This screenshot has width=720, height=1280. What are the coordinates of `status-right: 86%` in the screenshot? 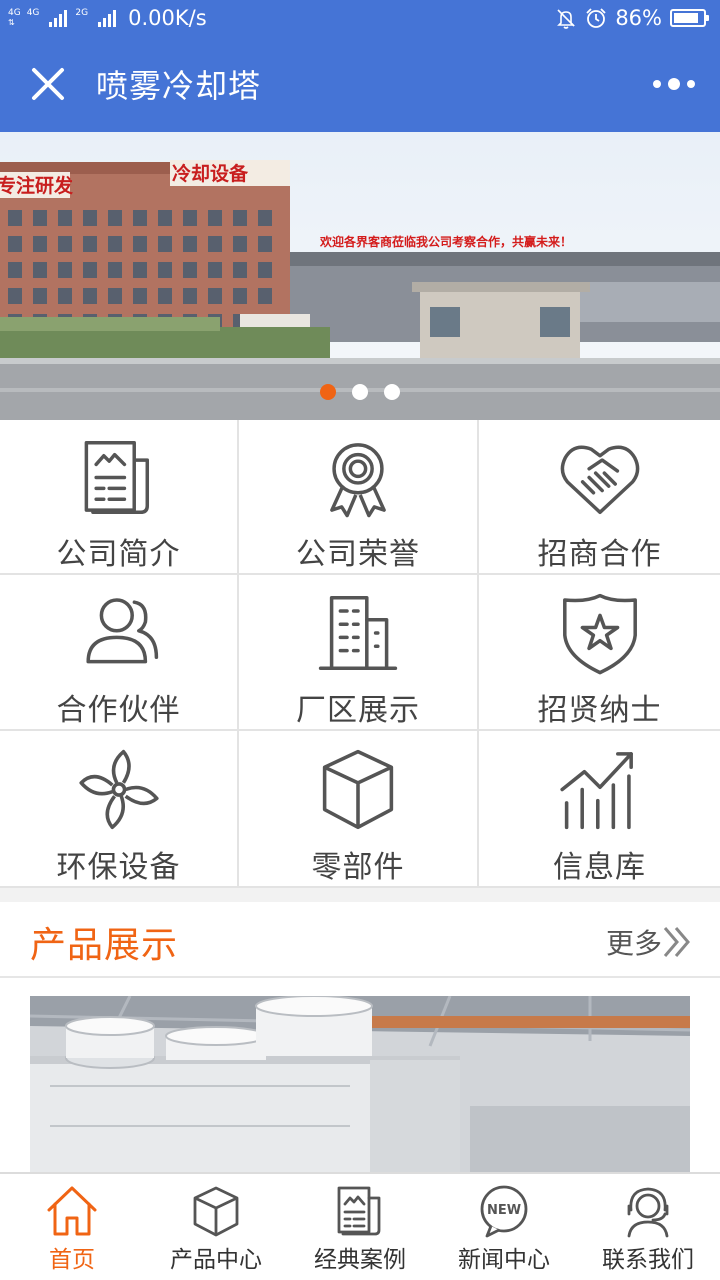 It's located at (632, 18).